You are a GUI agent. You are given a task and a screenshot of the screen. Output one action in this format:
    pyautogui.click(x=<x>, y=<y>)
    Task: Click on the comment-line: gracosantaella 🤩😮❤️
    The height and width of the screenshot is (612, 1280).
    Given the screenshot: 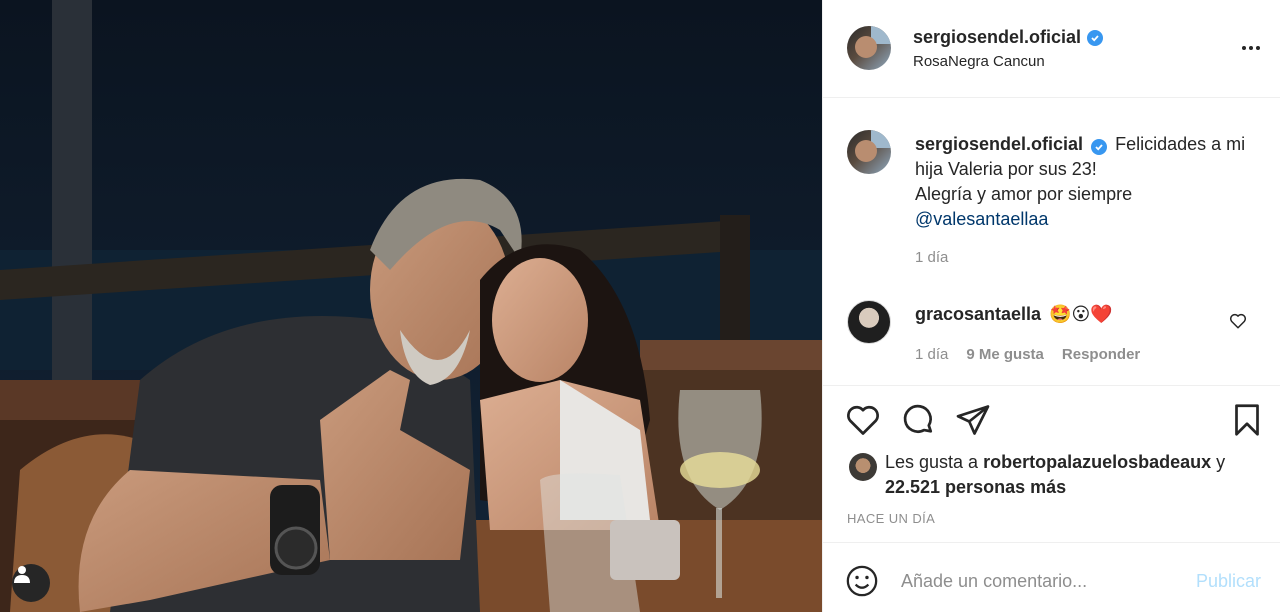 What is the action you would take?
    pyautogui.click(x=1014, y=314)
    